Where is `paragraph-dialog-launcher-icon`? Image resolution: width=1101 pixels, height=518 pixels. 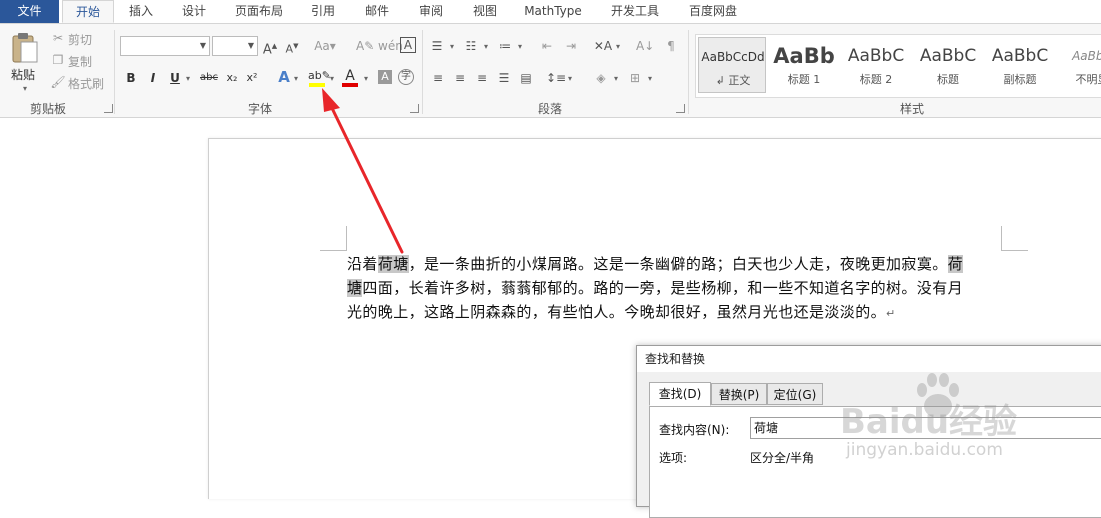
paragraph-dialog-launcher-icon is located at coordinates (680, 108).